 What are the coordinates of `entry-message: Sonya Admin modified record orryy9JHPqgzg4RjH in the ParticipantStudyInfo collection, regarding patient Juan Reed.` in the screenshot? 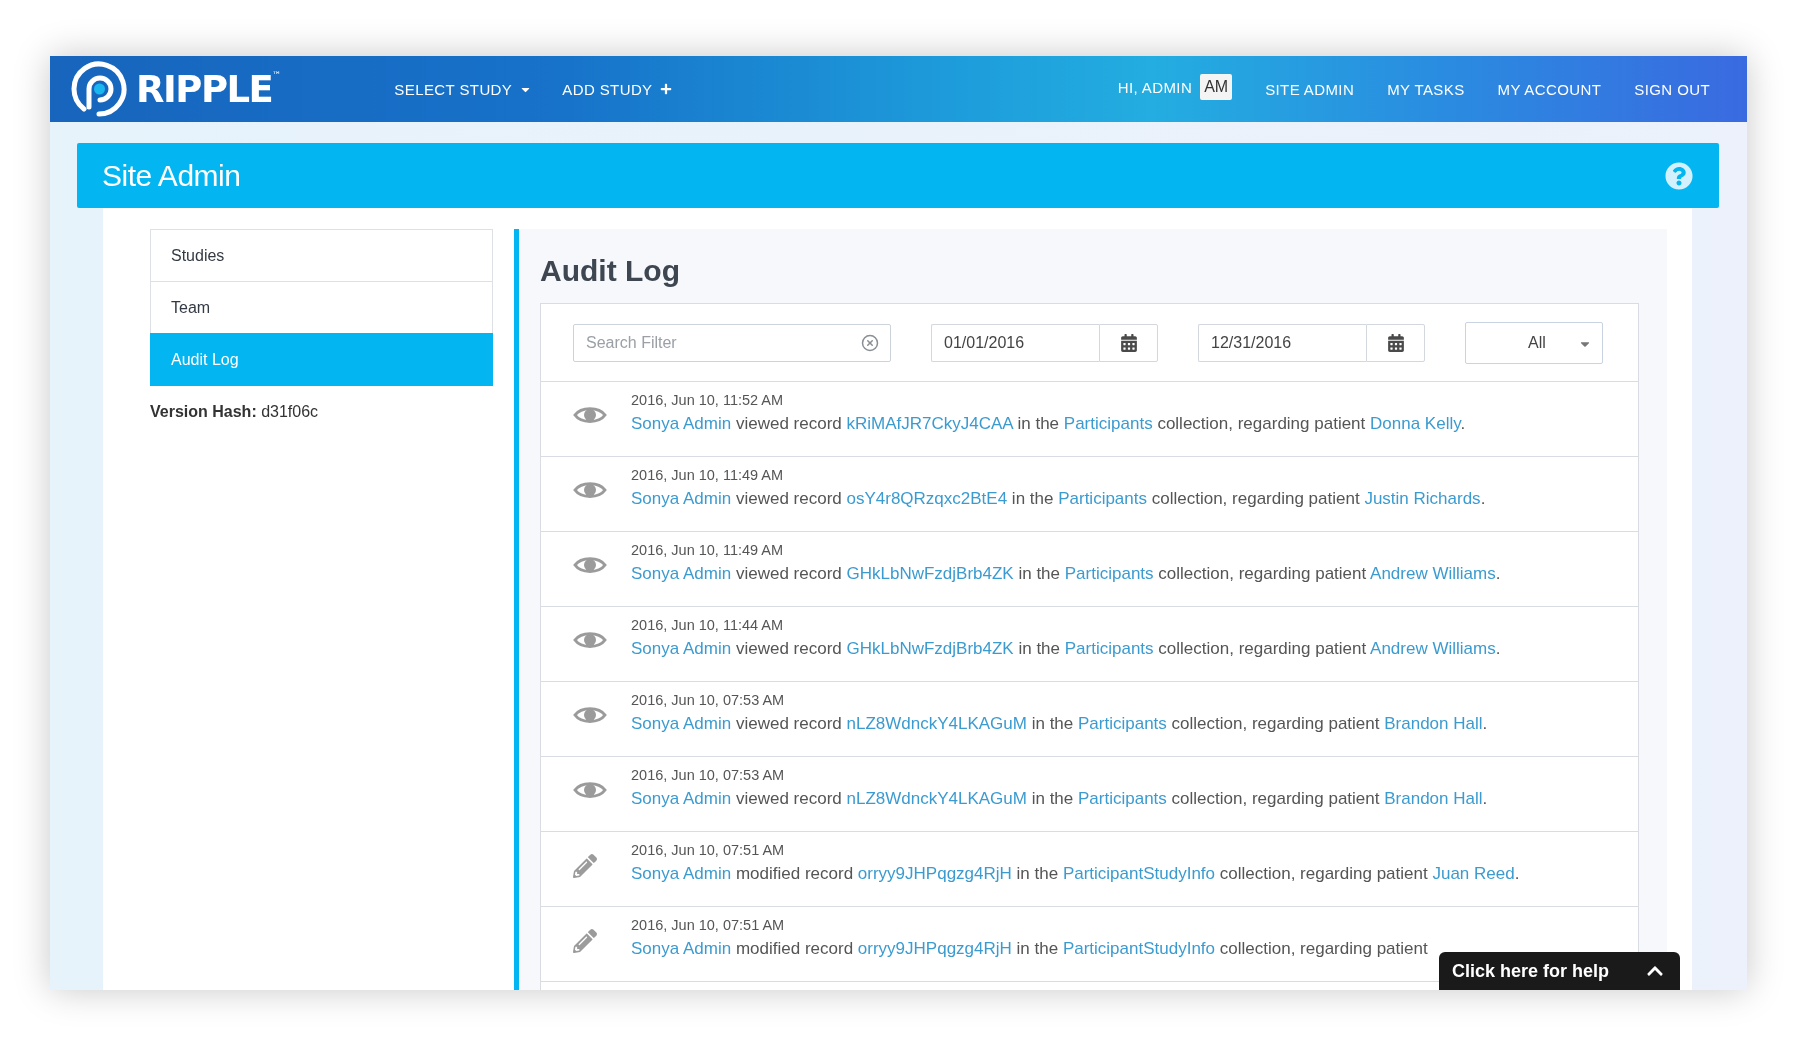 It's located at (1075, 874).